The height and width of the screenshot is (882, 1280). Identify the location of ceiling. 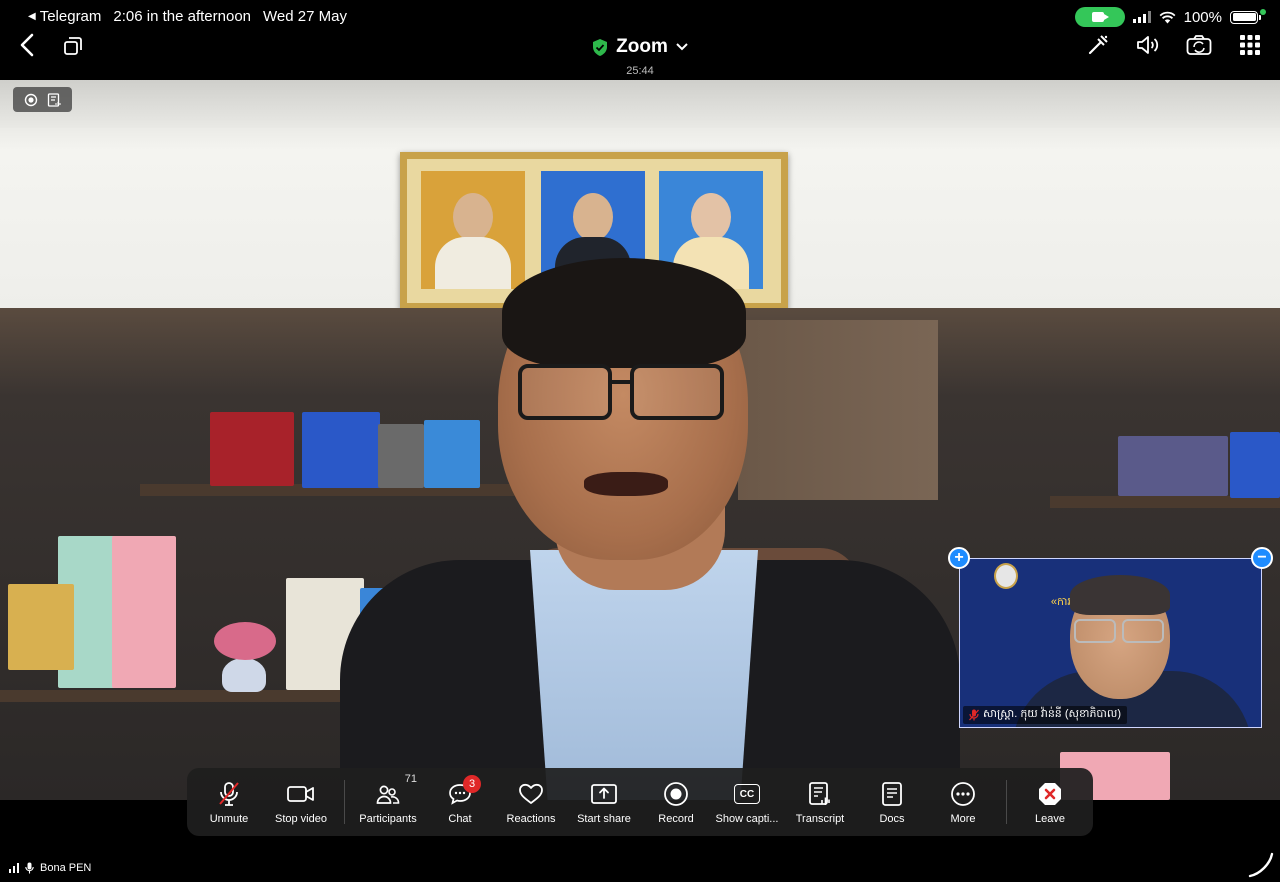
(640, 104).